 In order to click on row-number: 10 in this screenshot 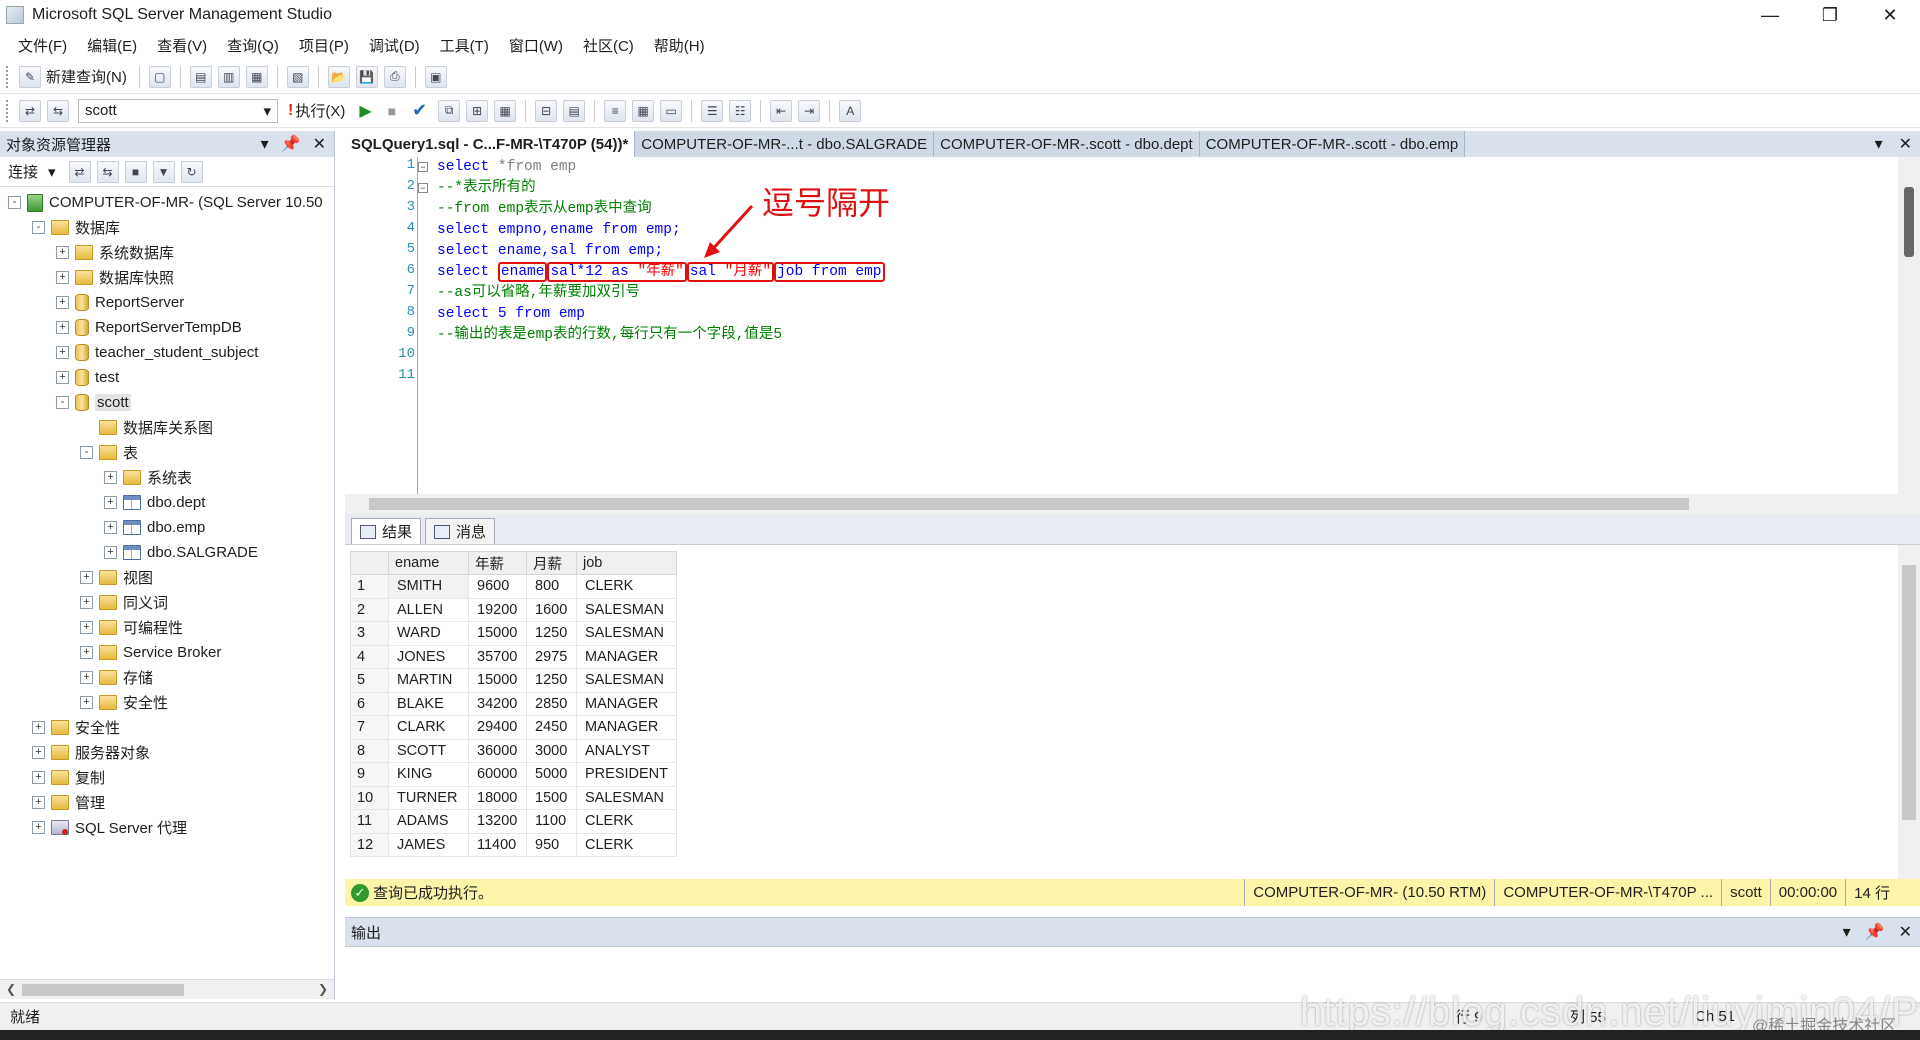, I will do `click(369, 797)`.